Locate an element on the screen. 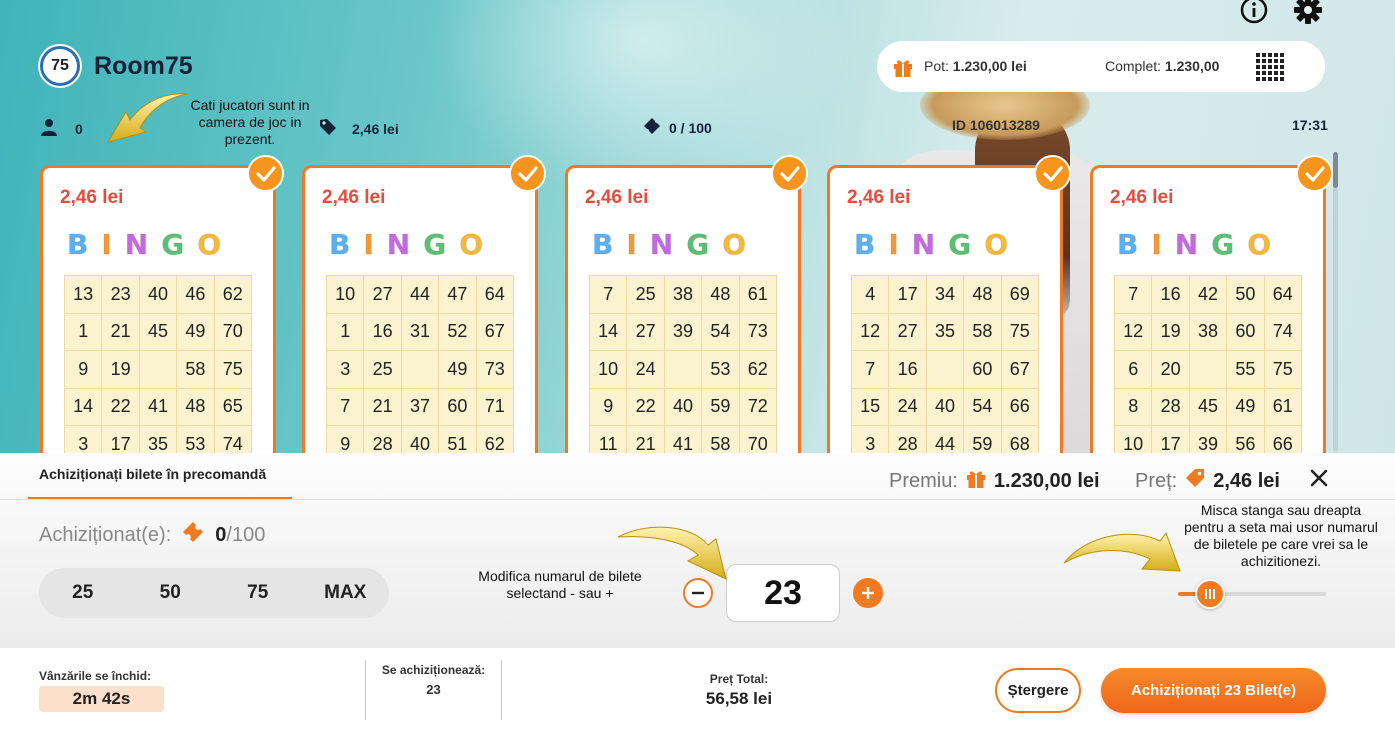 This screenshot has width=1395, height=730. quick-select-75: 75 is located at coordinates (258, 593).